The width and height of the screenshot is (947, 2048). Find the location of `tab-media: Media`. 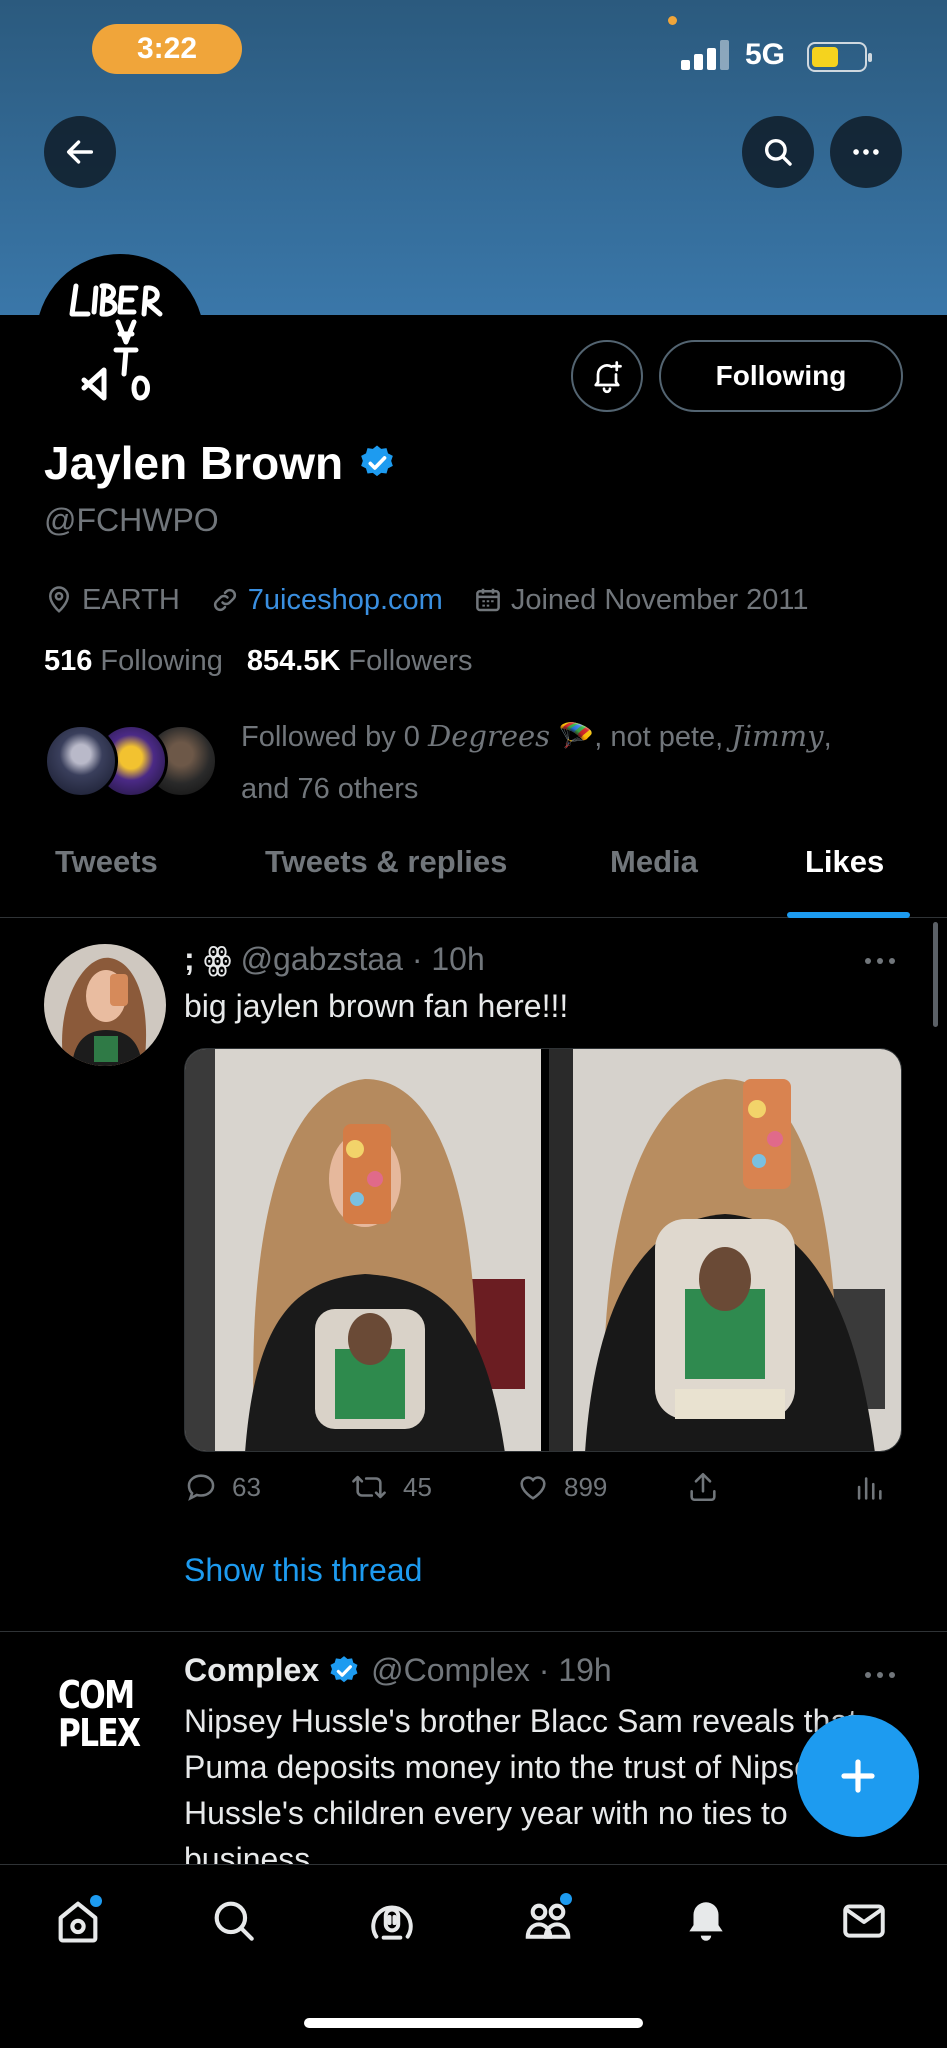

tab-media: Media is located at coordinates (654, 862).